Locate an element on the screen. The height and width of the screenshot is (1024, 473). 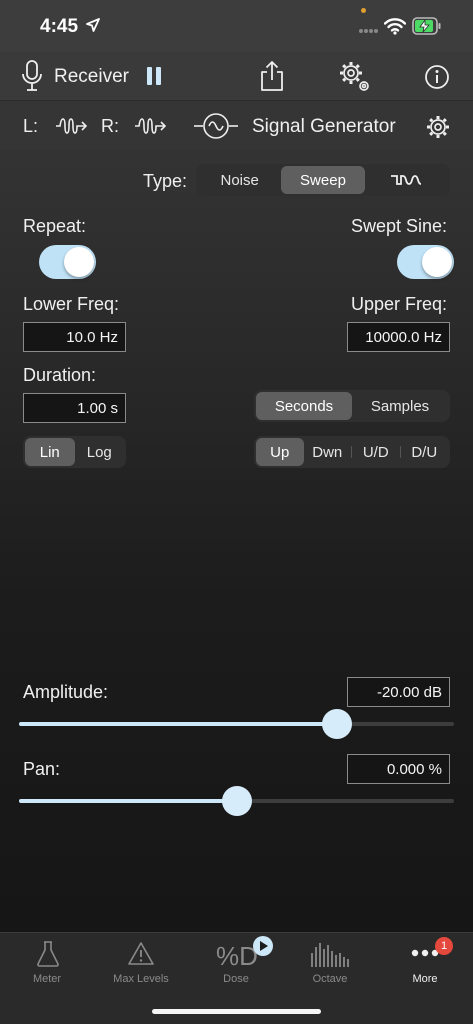
tab-dose: %D Dose is located at coordinates (236, 963).